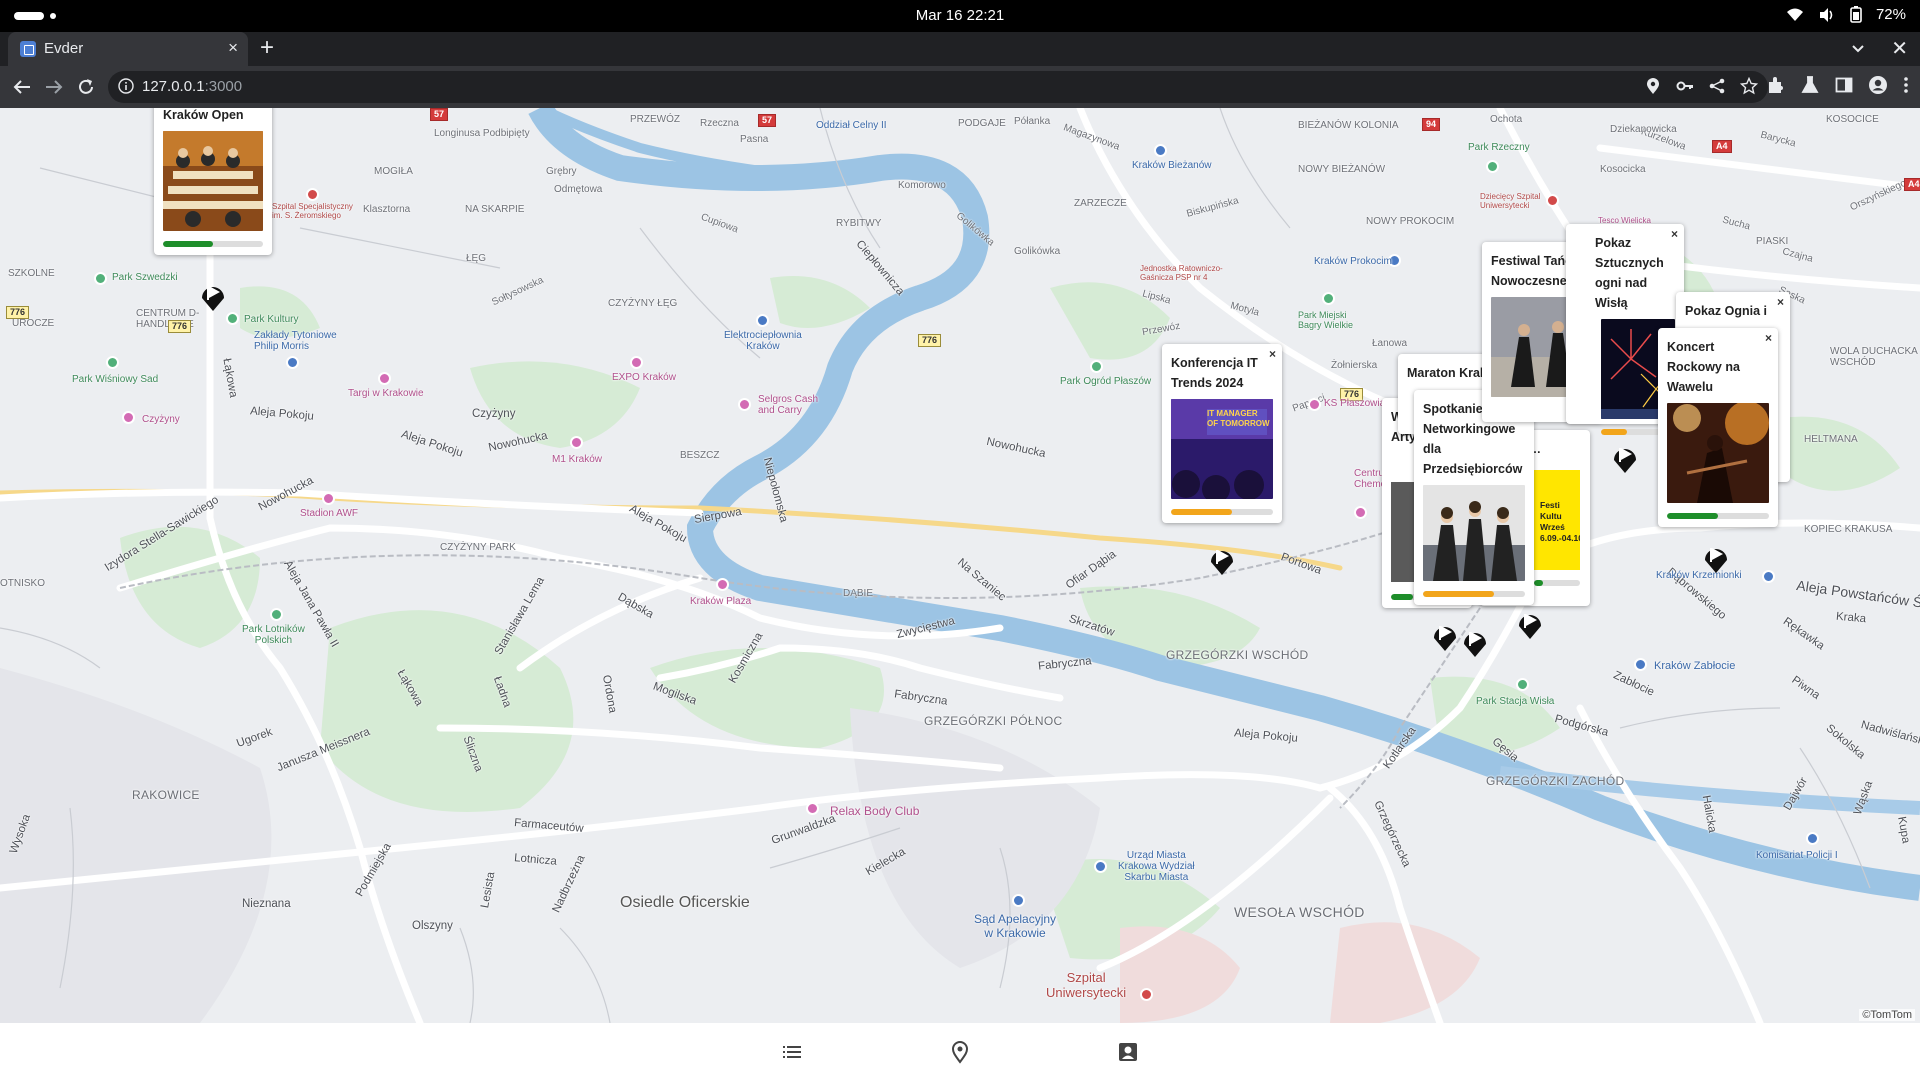 The width and height of the screenshot is (1920, 1080). What do you see at coordinates (960, 1052) in the screenshot?
I see `location-pin-icon` at bounding box center [960, 1052].